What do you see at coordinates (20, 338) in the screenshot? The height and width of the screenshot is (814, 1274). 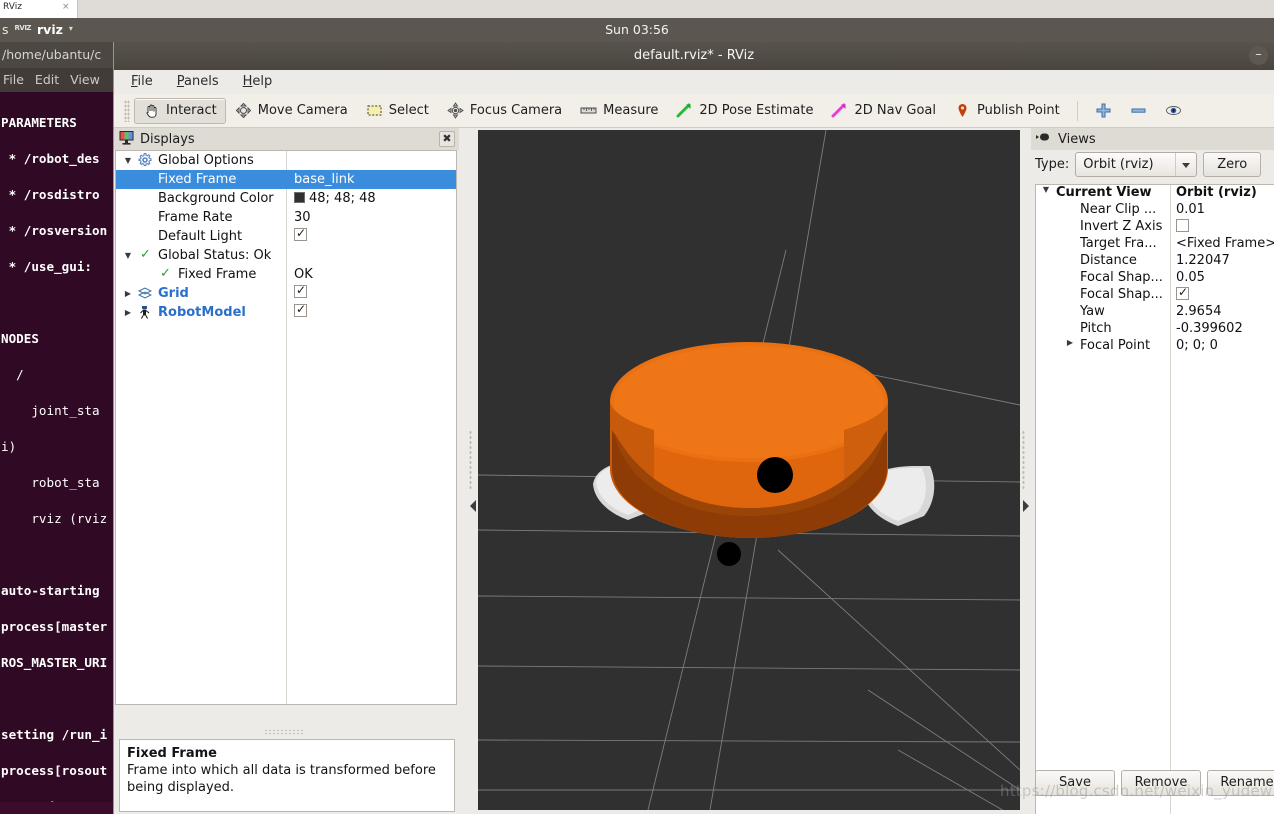 I see `terminal-line: NODES` at bounding box center [20, 338].